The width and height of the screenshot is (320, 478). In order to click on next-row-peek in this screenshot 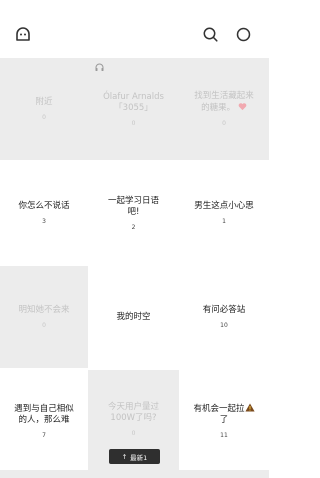, I will do `click(134, 474)`.